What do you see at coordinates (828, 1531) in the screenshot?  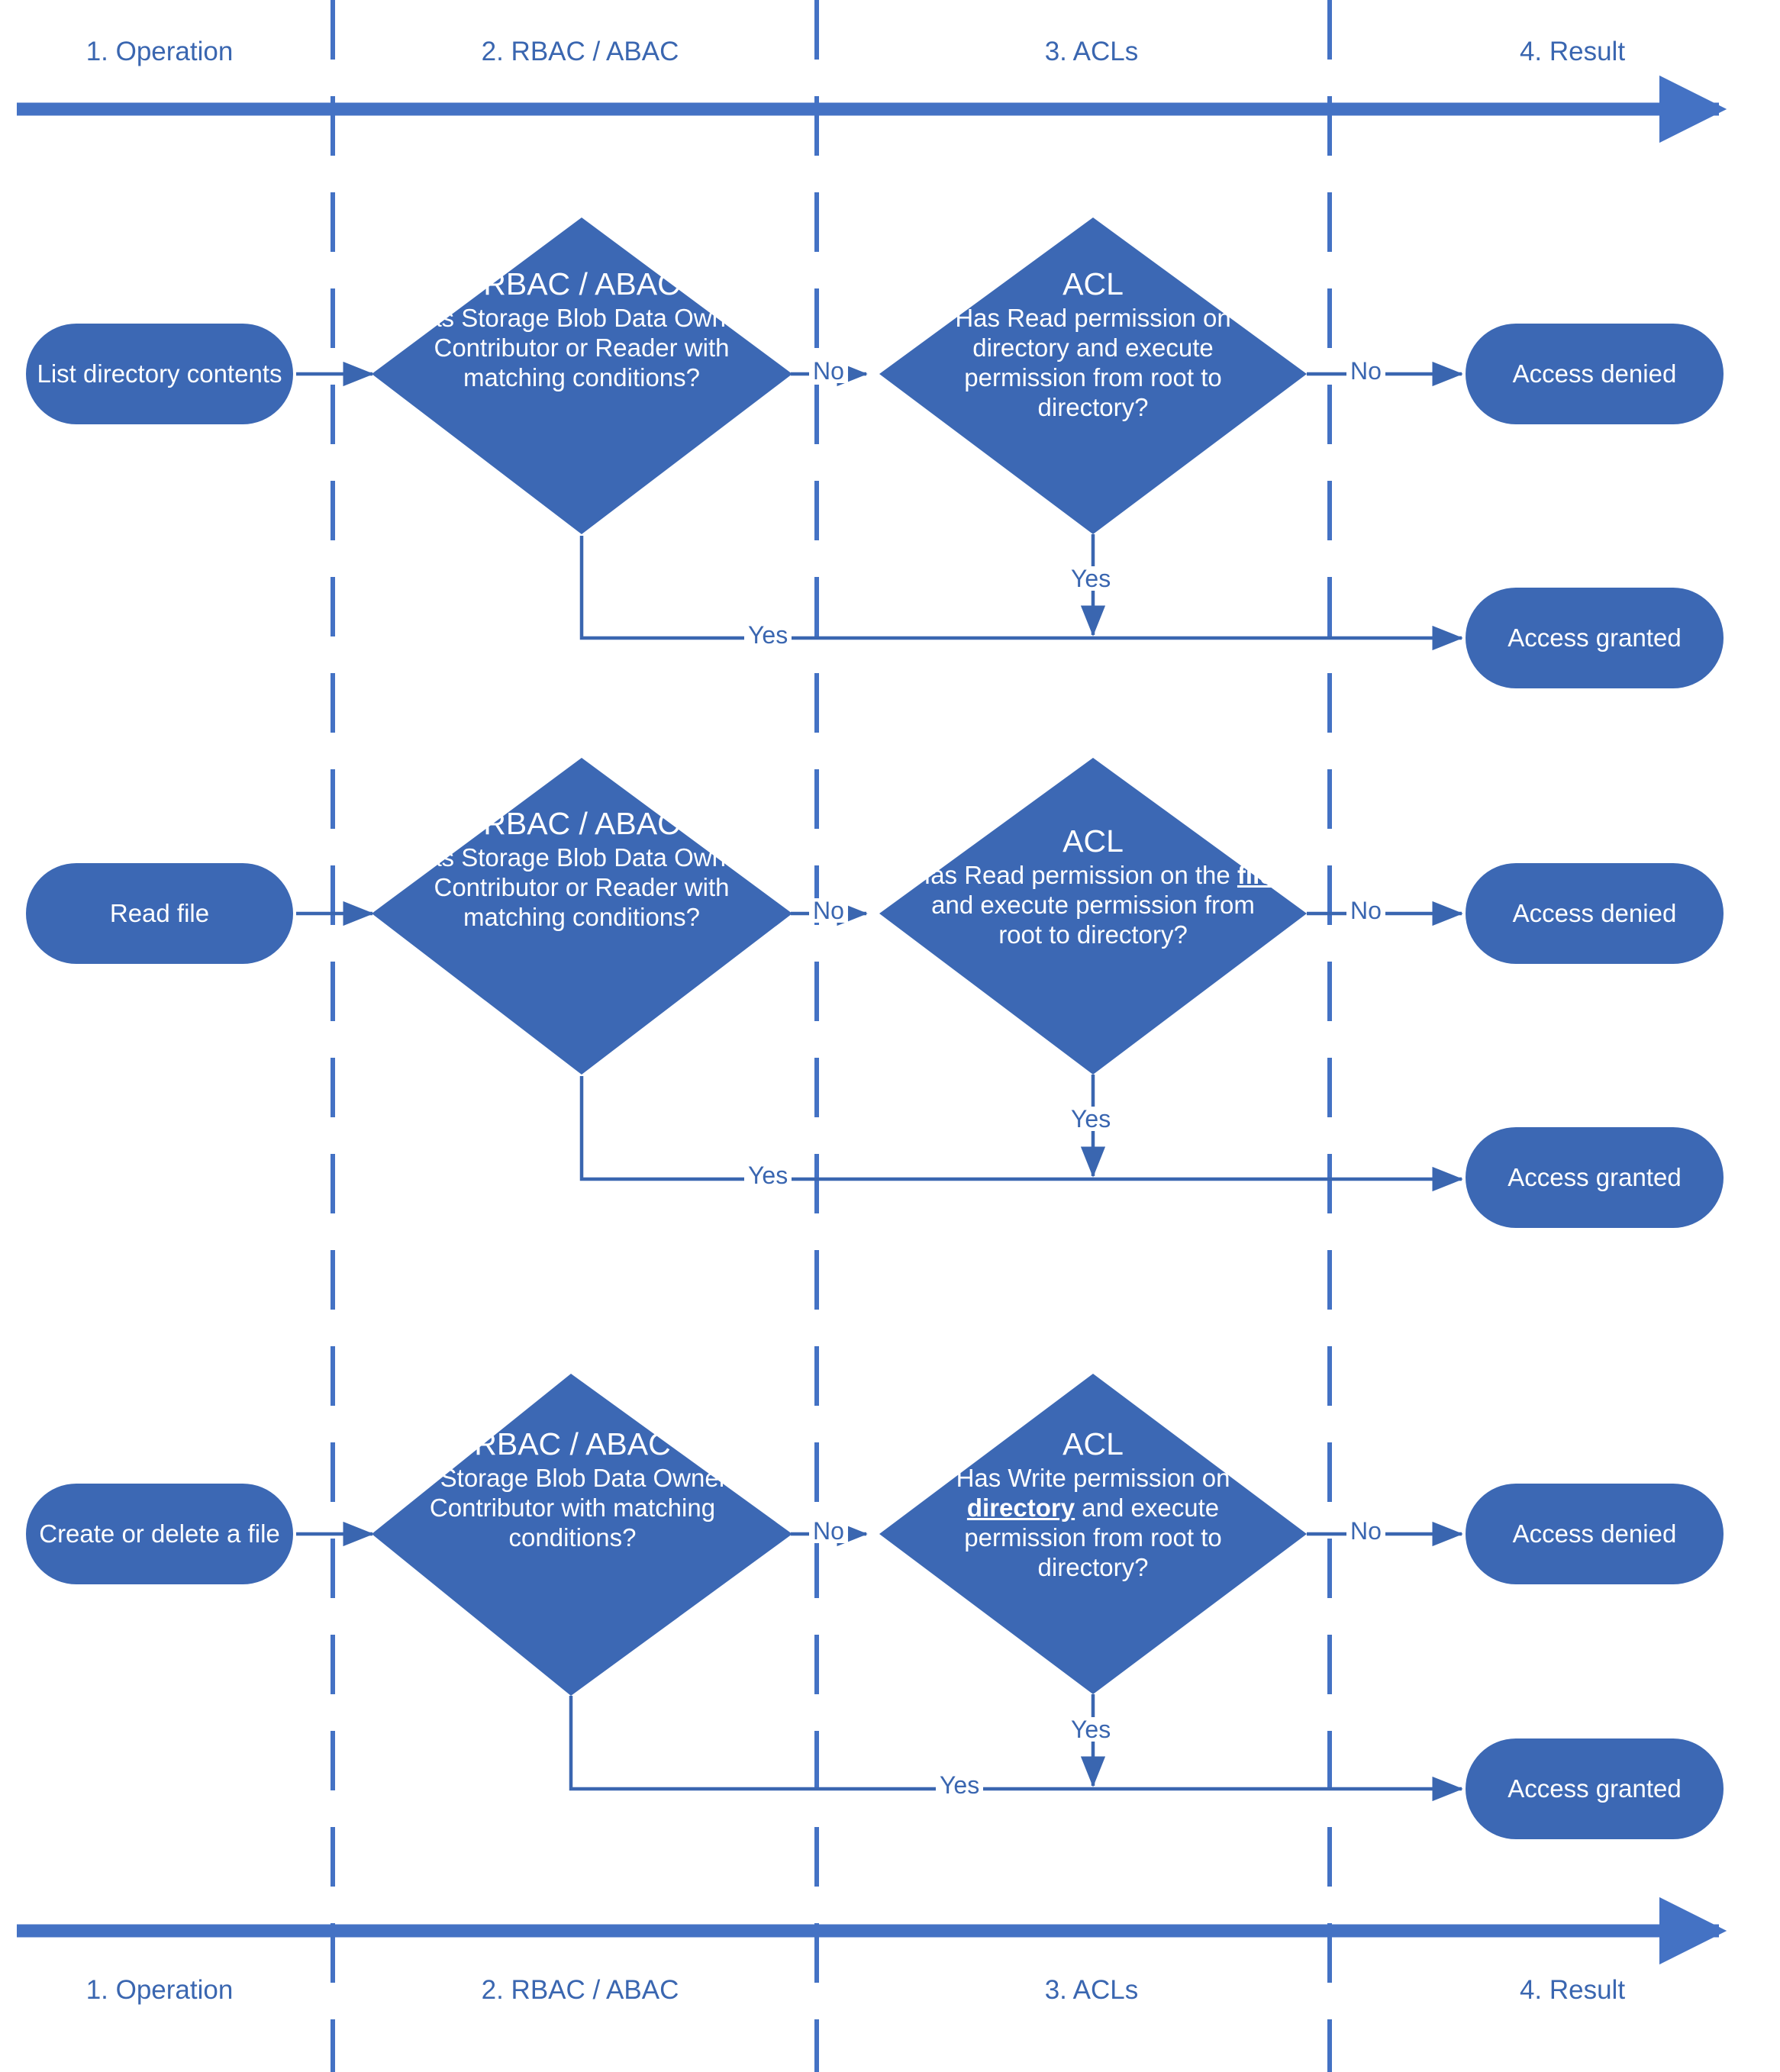 I see `edge-label-rbac-no-3: No` at bounding box center [828, 1531].